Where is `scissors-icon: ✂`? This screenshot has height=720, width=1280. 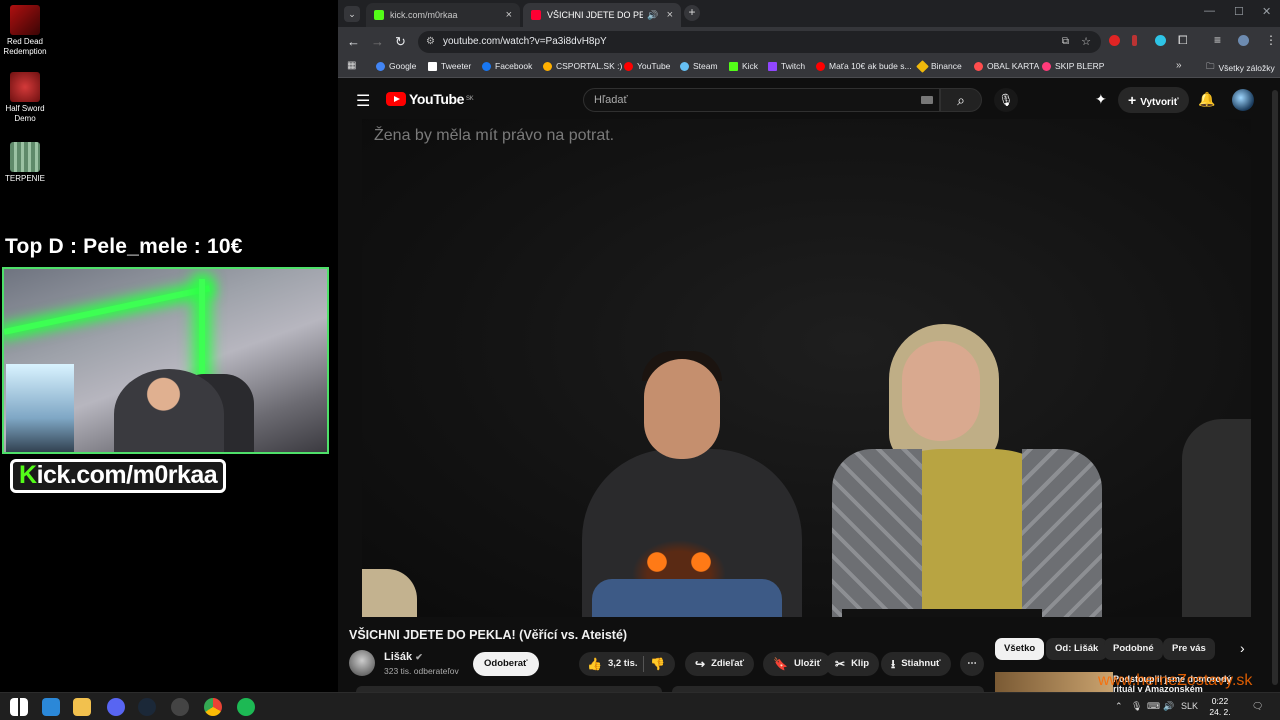
scissors-icon: ✂ is located at coordinates (840, 664).